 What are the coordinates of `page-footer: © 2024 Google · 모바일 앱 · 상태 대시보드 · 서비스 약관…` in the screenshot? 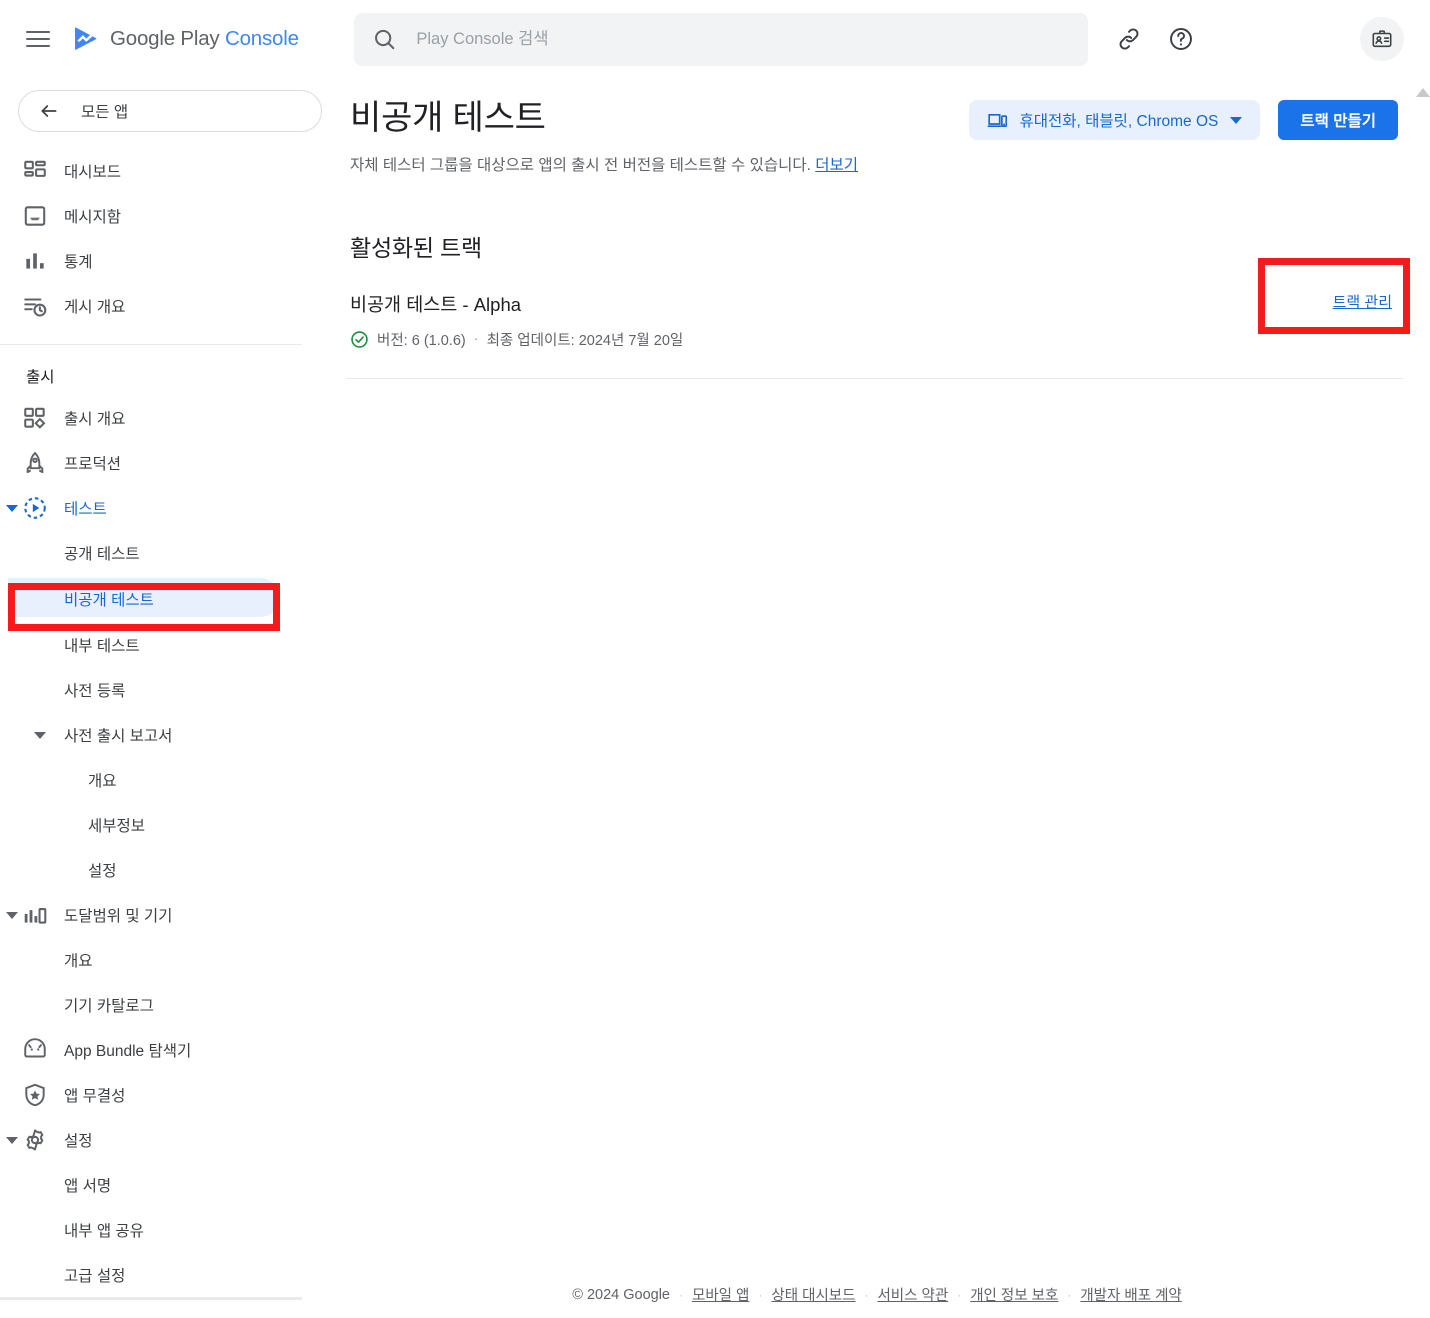 It's located at (877, 1294).